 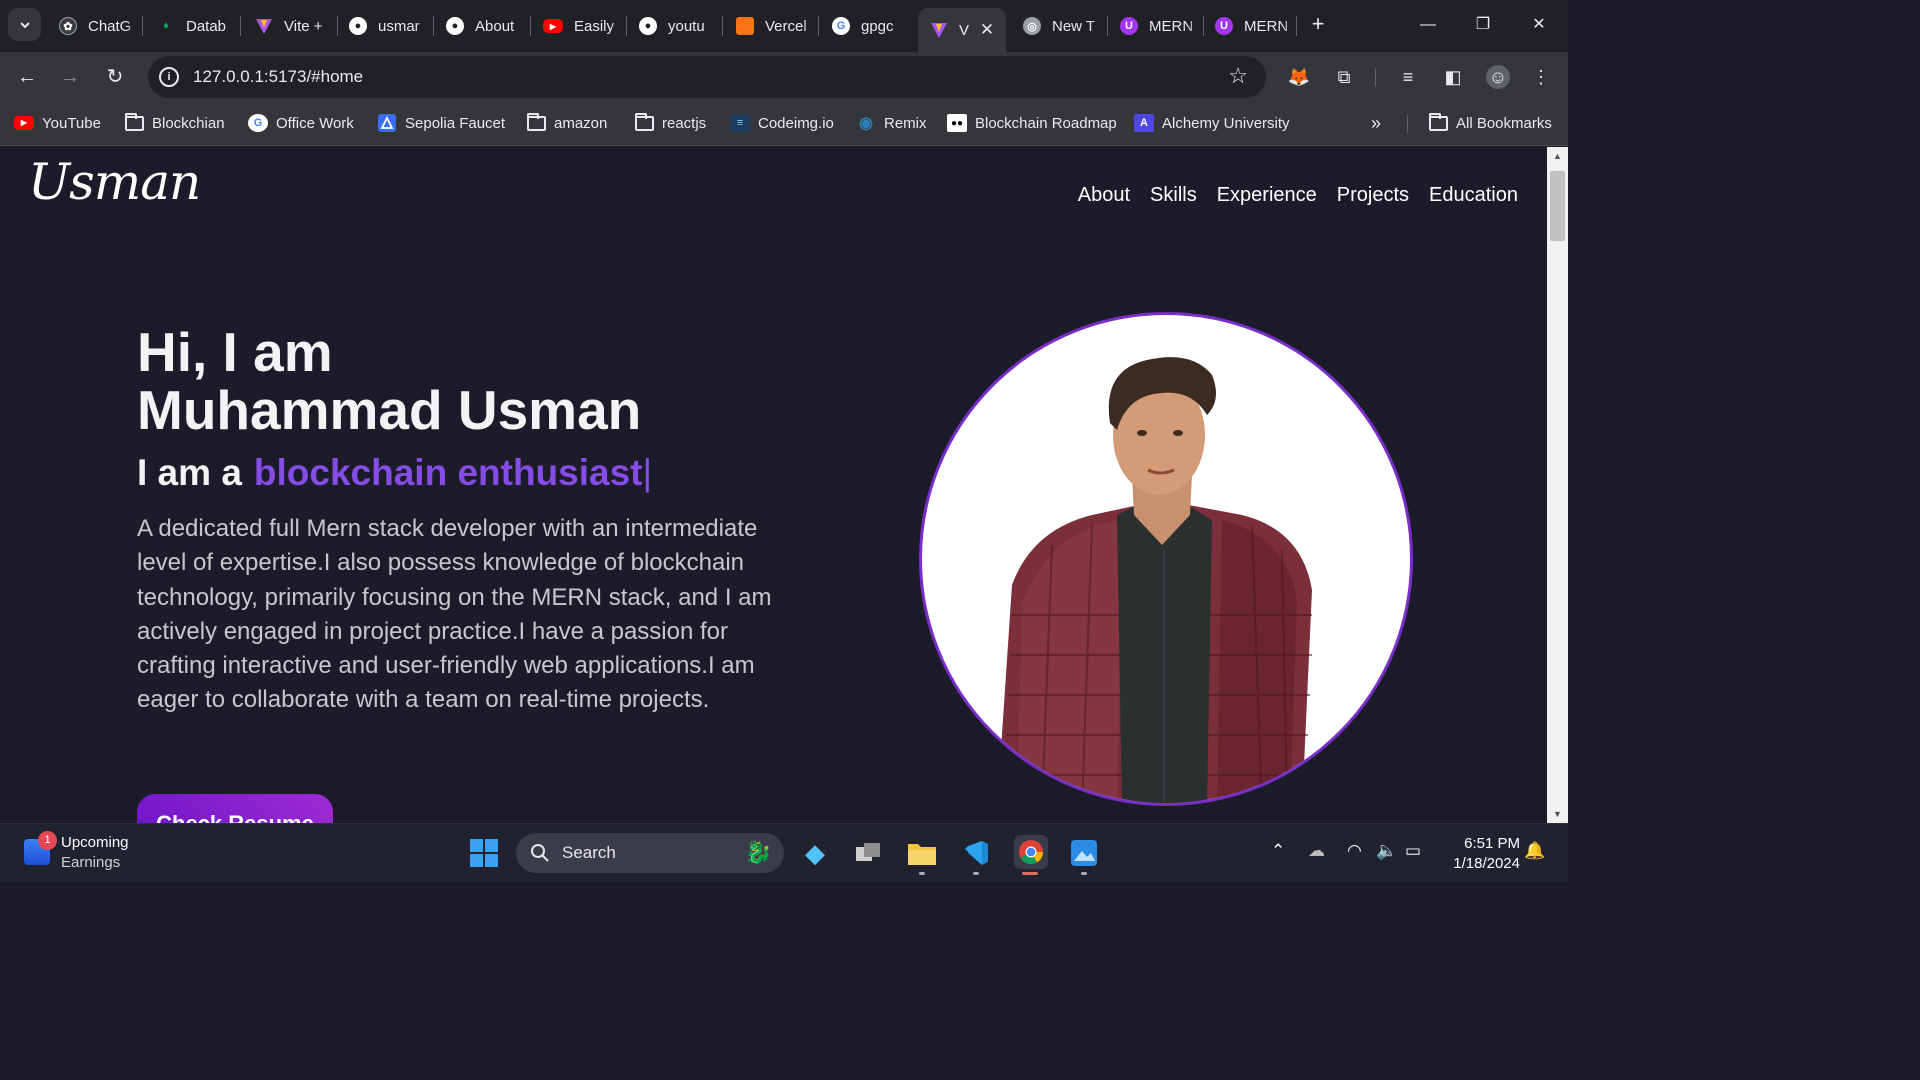 I want to click on nav-about: About, so click(x=1104, y=195).